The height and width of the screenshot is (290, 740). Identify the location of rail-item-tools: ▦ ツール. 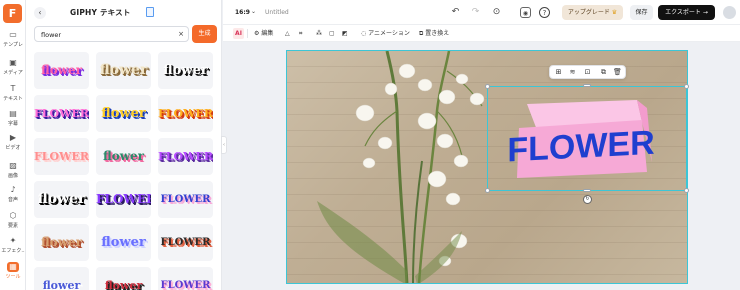
(13, 273).